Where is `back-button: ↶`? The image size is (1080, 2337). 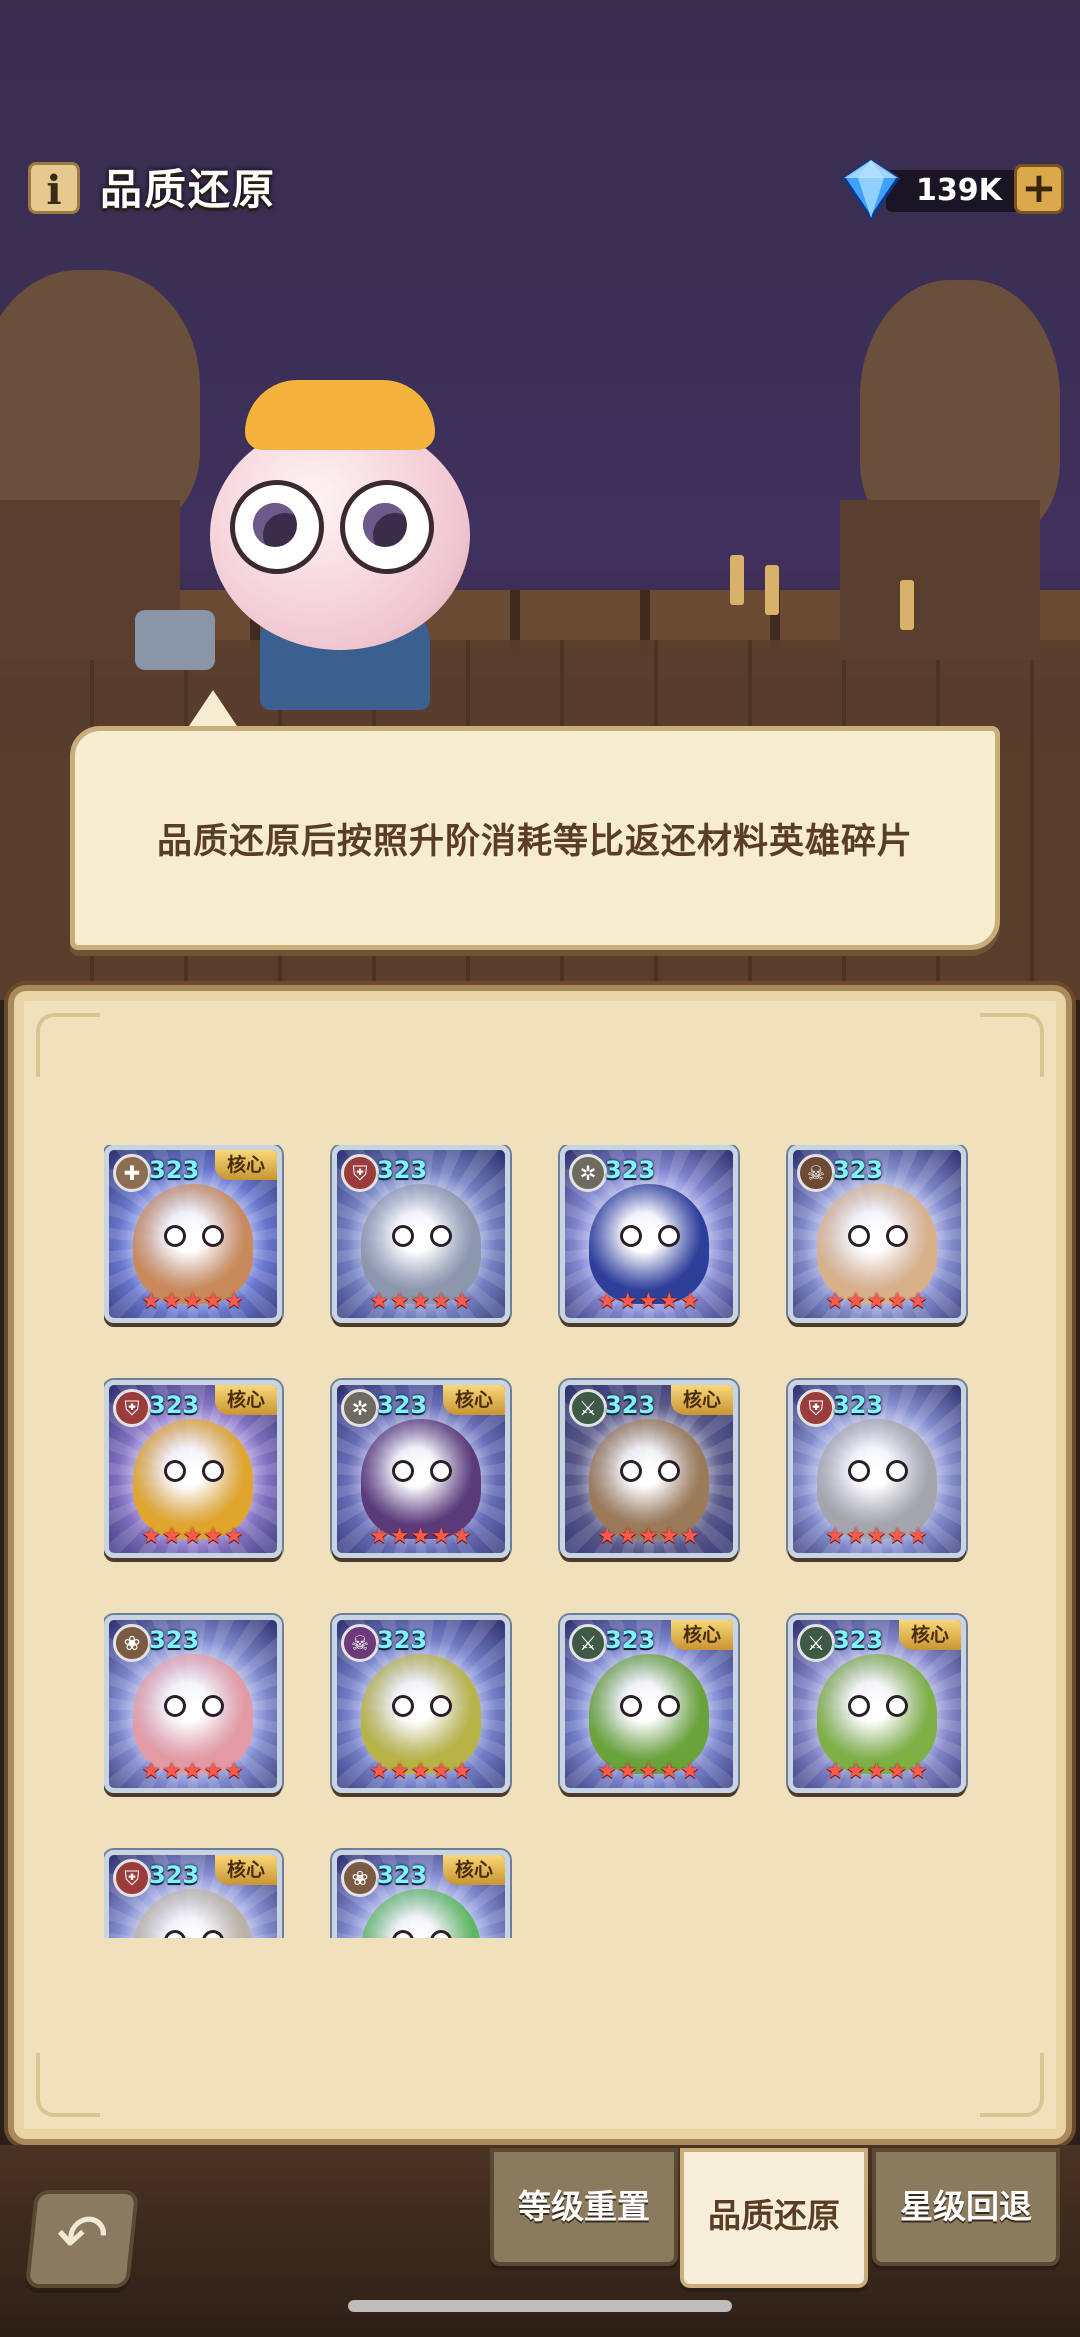 back-button: ↶ is located at coordinates (82, 2239).